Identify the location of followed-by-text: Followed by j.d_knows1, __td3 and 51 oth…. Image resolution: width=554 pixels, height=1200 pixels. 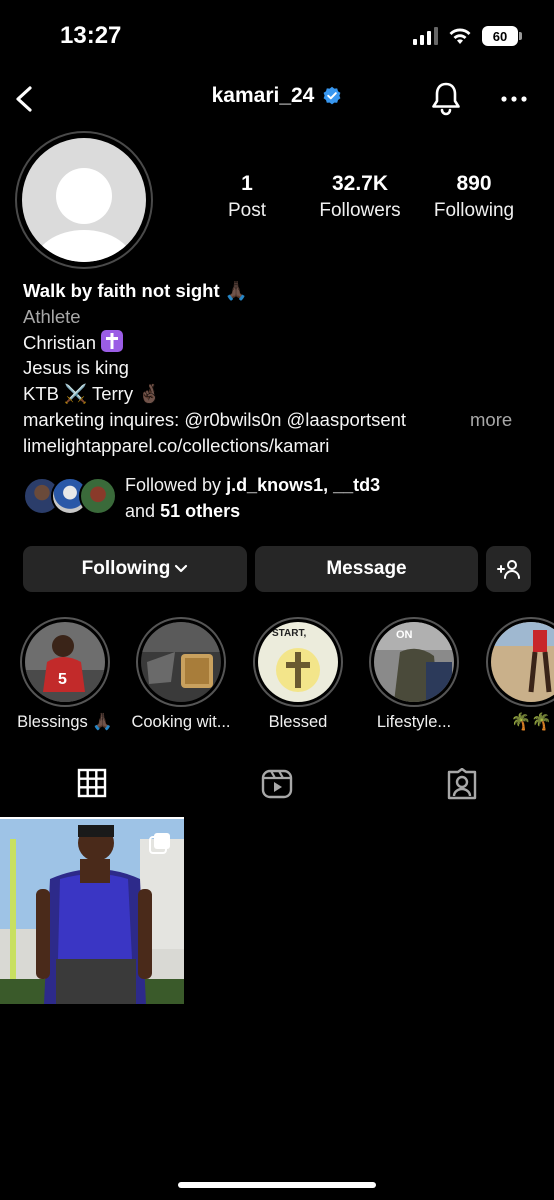
(252, 498).